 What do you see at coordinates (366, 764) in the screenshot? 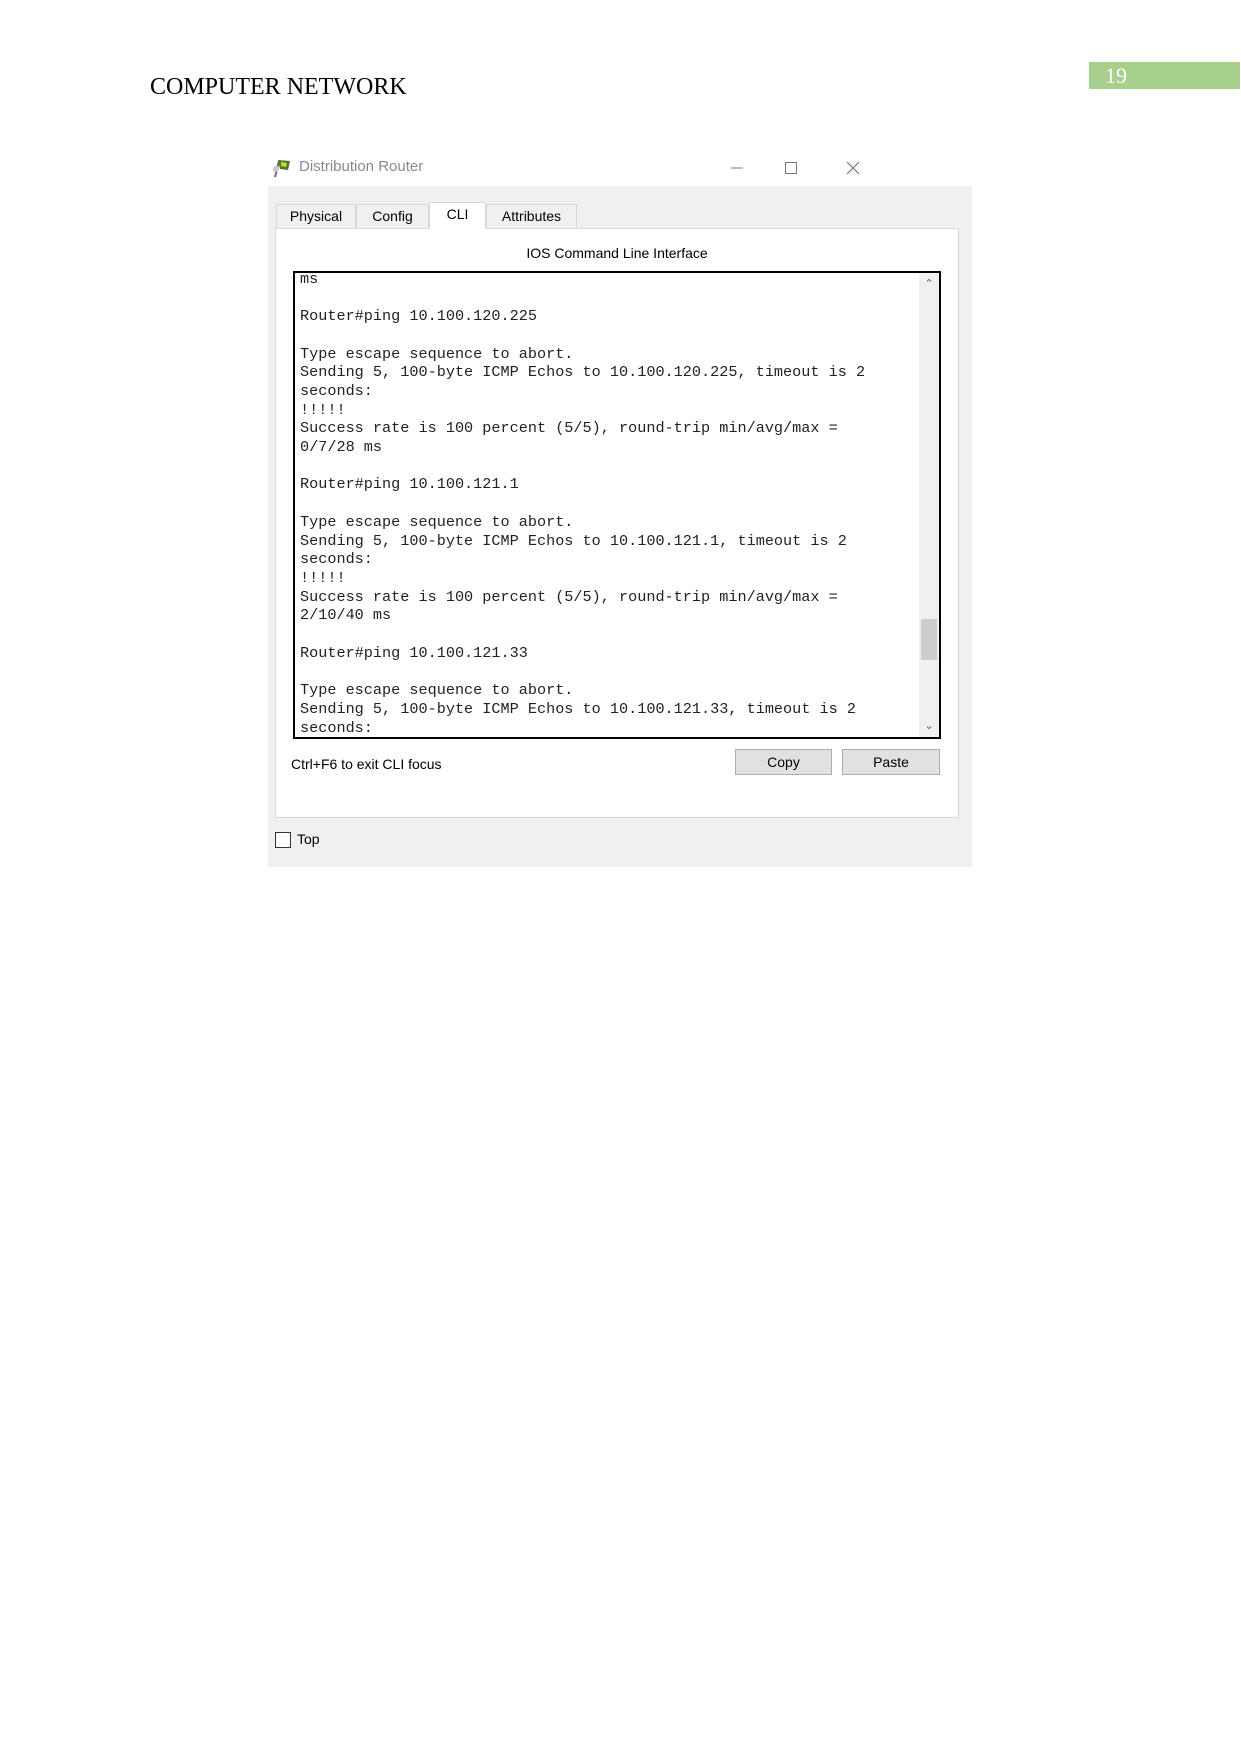
I see `cli-focus-hint: Ctrl+F6 to exit CLI focus` at bounding box center [366, 764].